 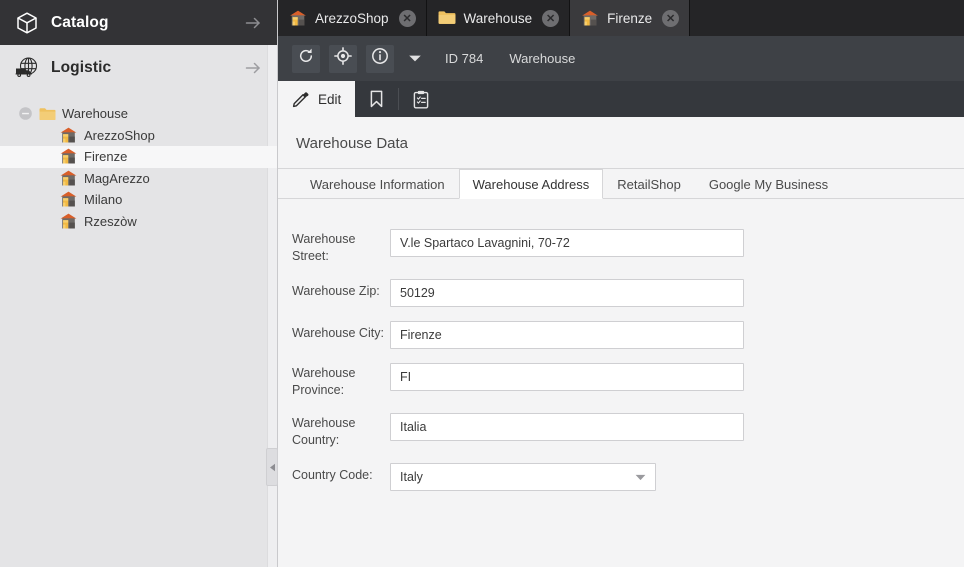 What do you see at coordinates (138, 22) in the screenshot?
I see `sidebar-section-catalog: Catalog` at bounding box center [138, 22].